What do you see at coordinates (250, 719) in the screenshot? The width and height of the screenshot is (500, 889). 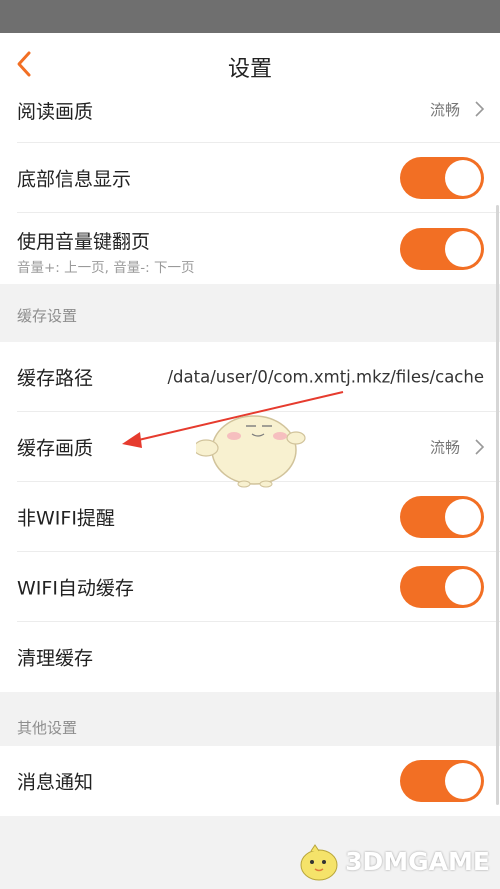 I see `section-header-other: 其他设置` at bounding box center [250, 719].